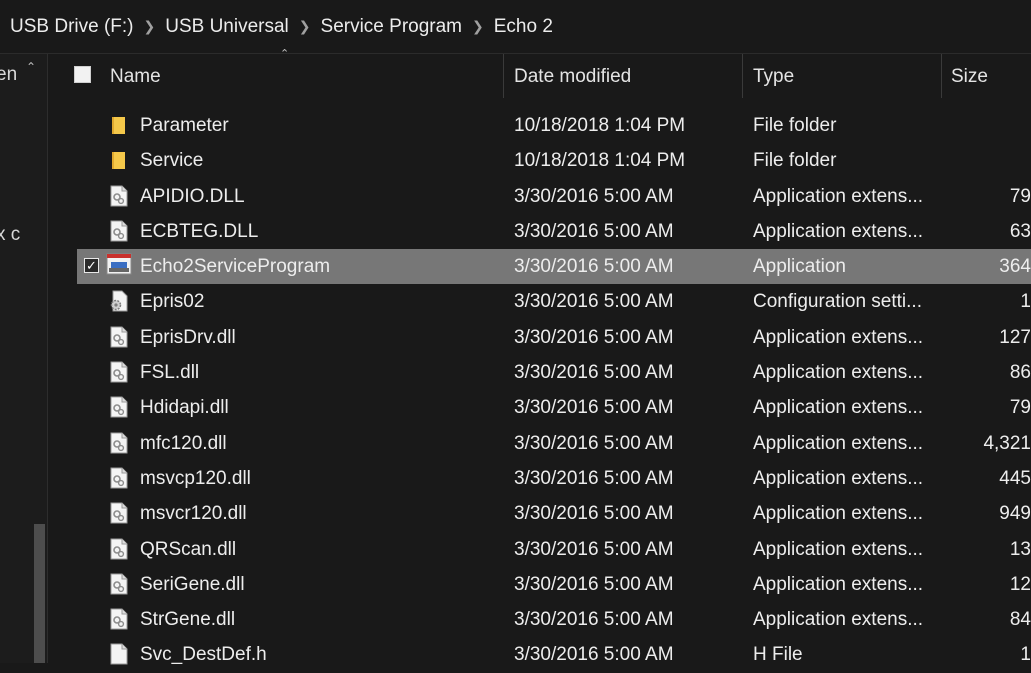 Image resolution: width=1031 pixels, height=673 pixels. I want to click on file-name: StrGene.dll, so click(188, 620).